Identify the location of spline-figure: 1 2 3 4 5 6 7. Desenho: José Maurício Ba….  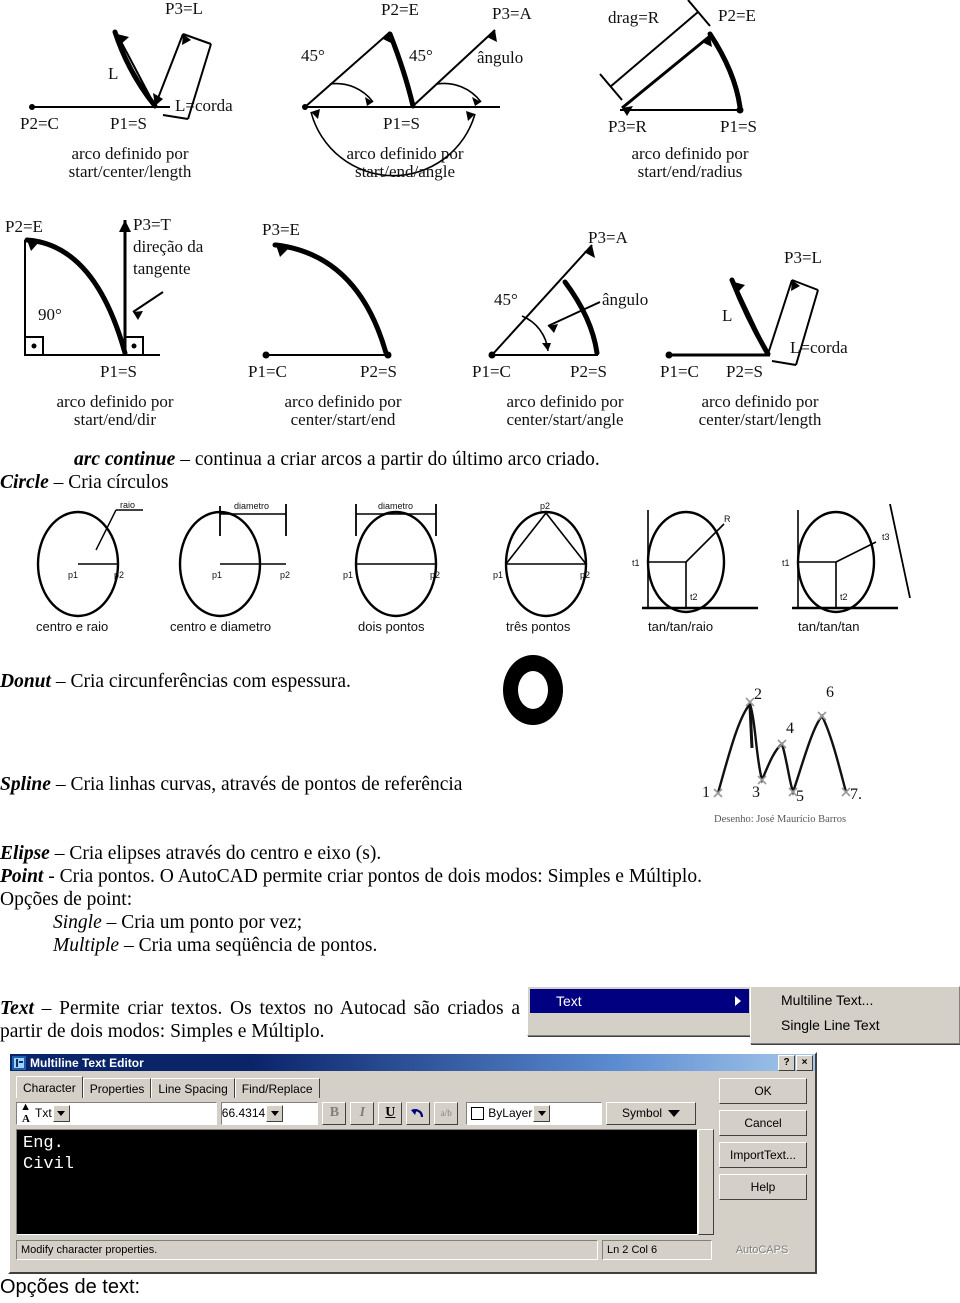
(795, 758).